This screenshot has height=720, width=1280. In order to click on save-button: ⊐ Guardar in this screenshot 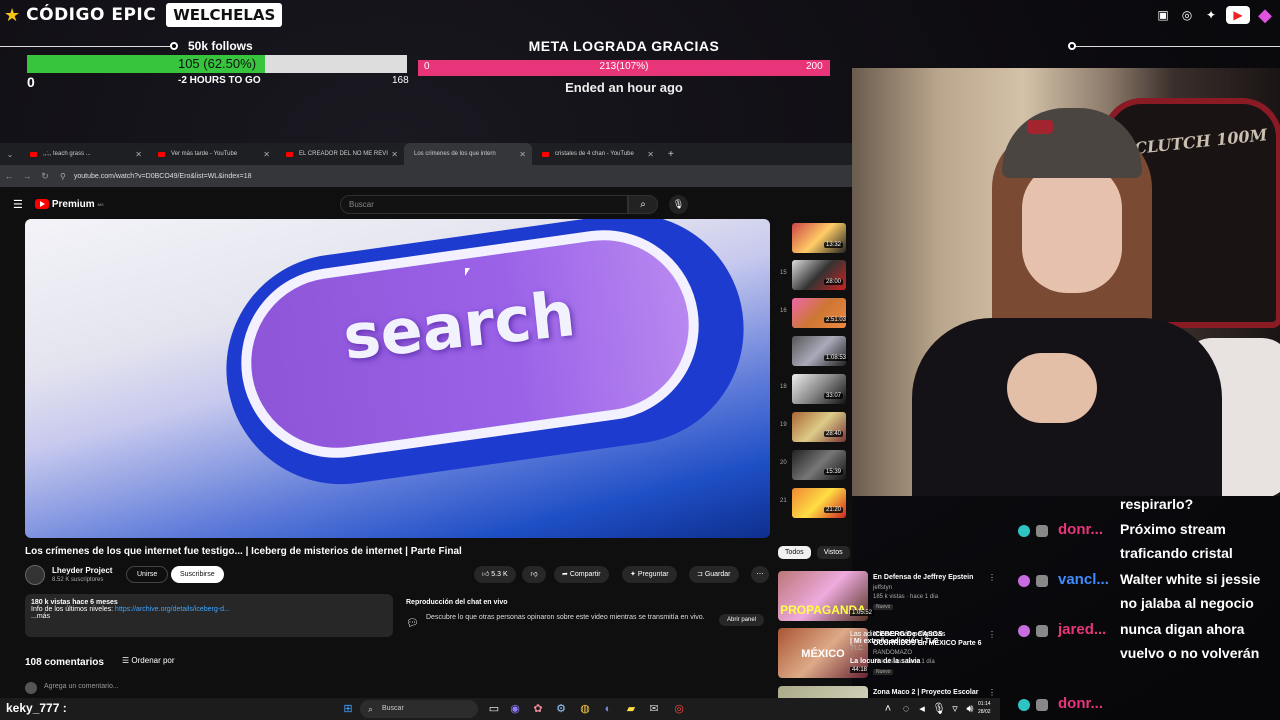, I will do `click(714, 574)`.